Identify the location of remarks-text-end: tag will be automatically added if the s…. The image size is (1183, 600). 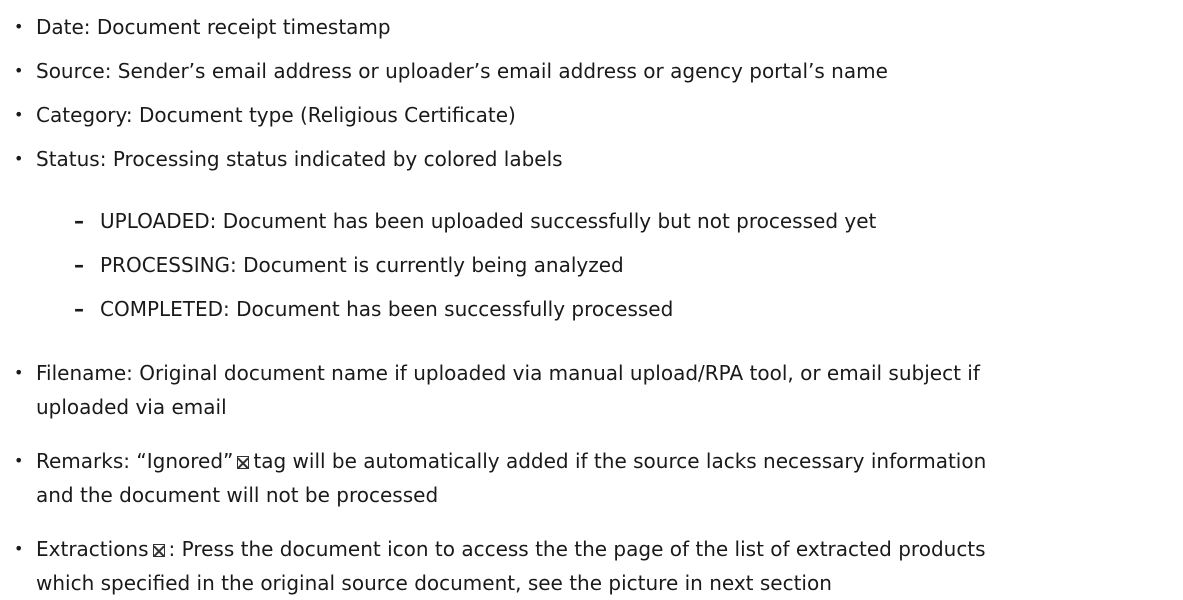
(620, 461).